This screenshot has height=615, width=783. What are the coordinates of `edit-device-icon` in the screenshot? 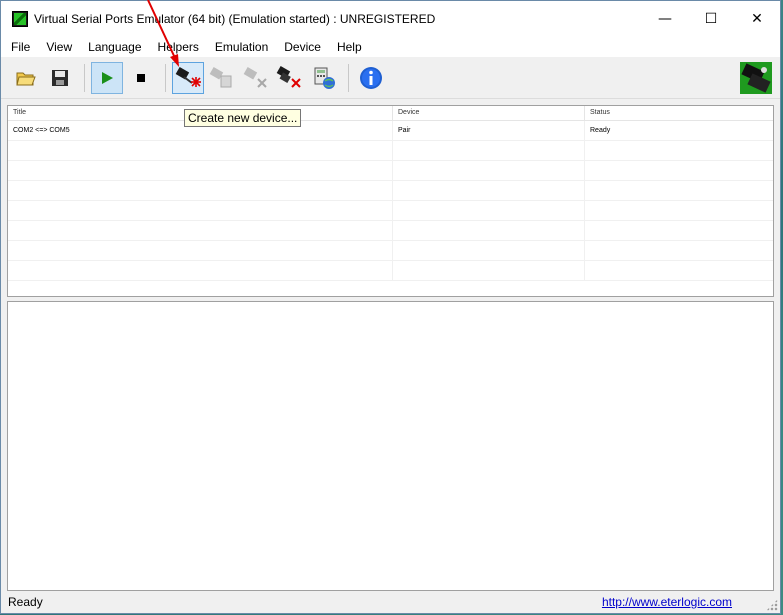 It's located at (220, 76).